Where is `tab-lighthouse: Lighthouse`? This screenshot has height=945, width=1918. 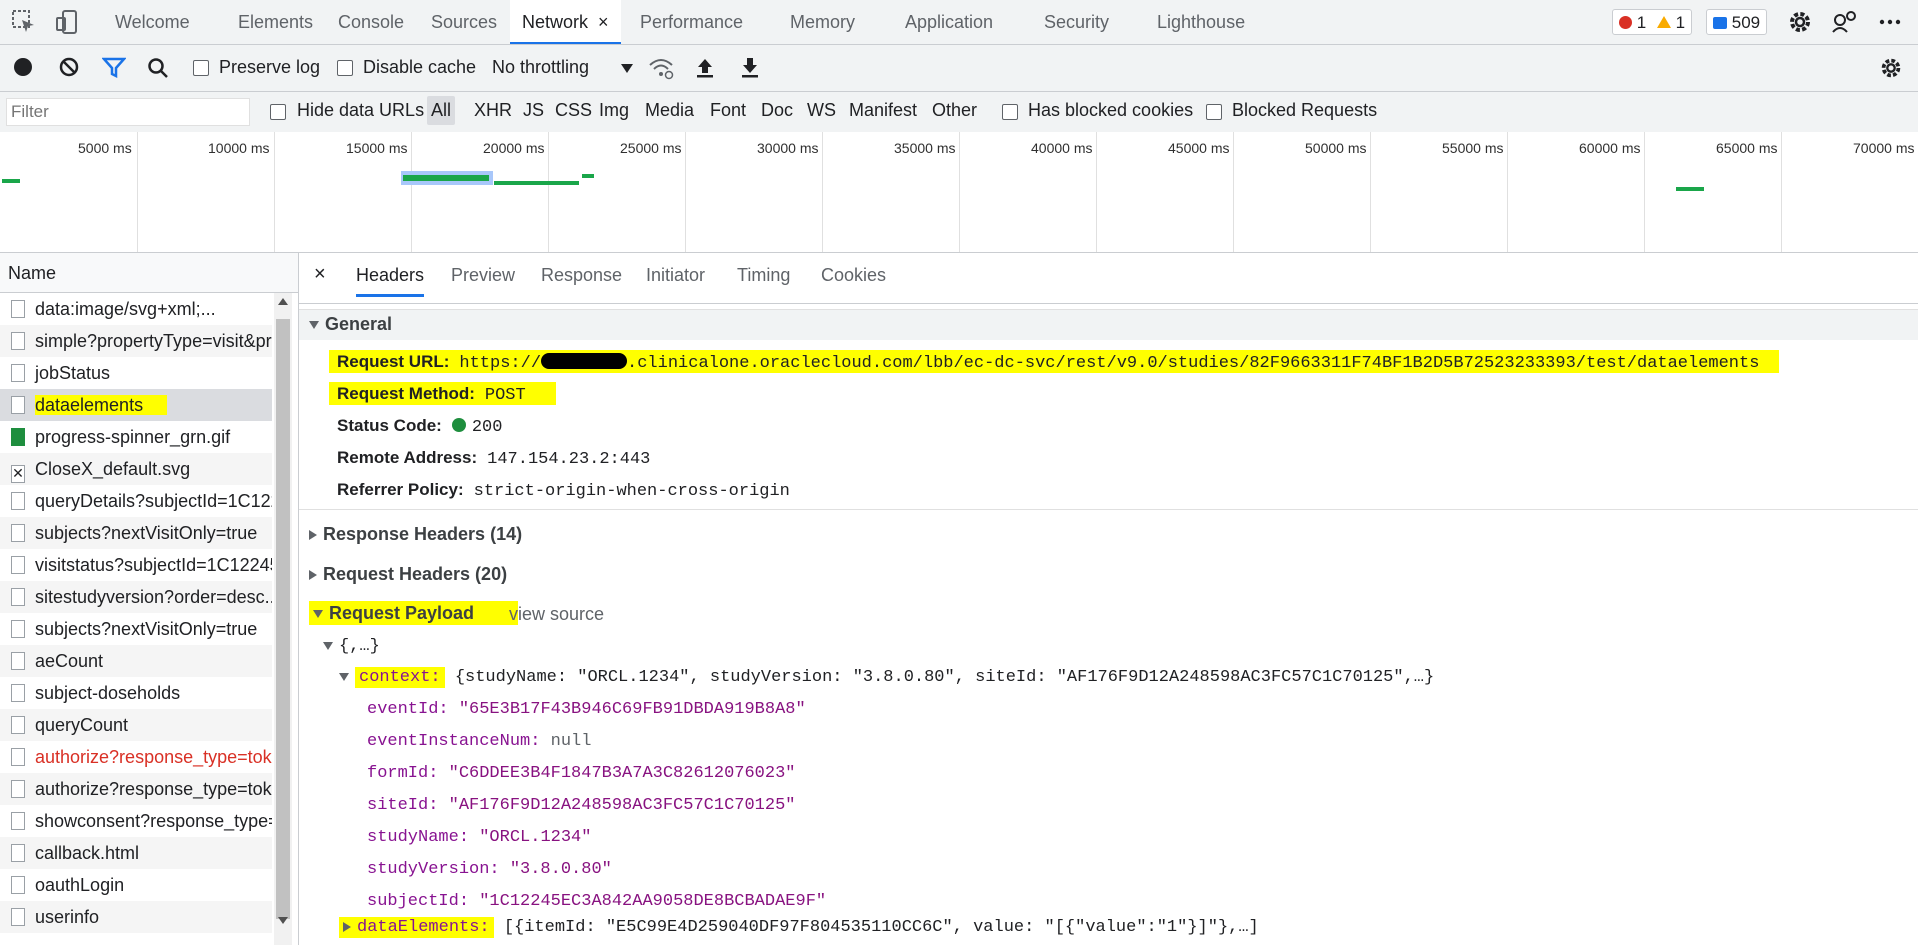 tab-lighthouse: Lighthouse is located at coordinates (1201, 22).